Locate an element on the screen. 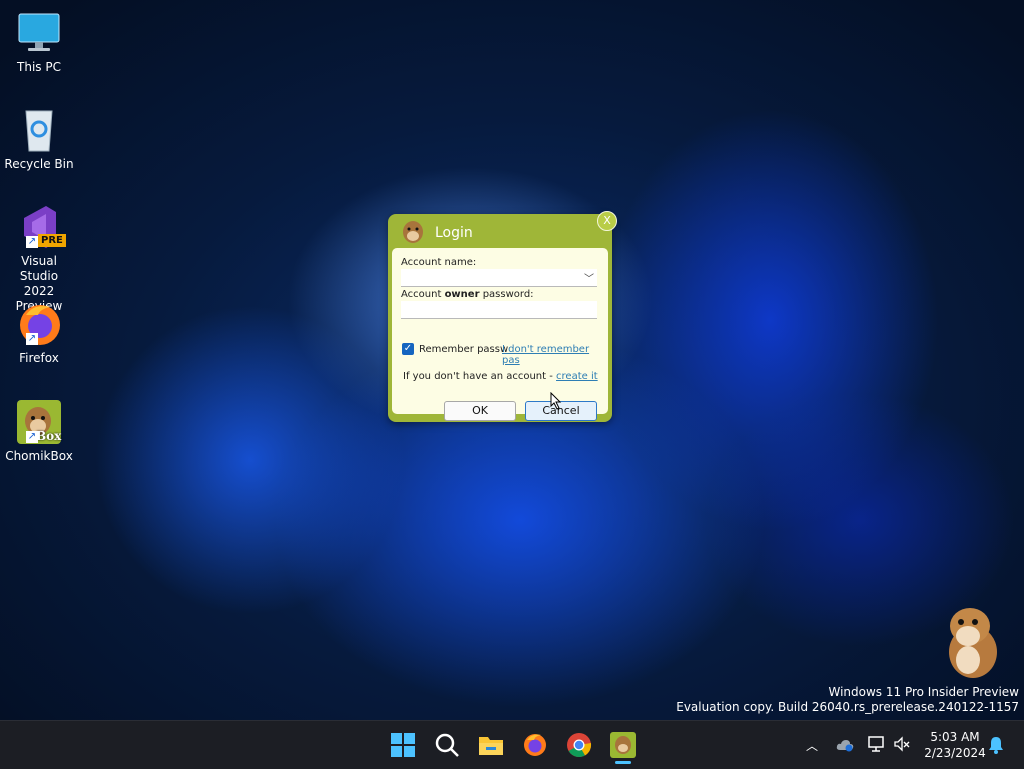 The image size is (1024, 769). owner-password-label-prefix: Account is located at coordinates (423, 294).